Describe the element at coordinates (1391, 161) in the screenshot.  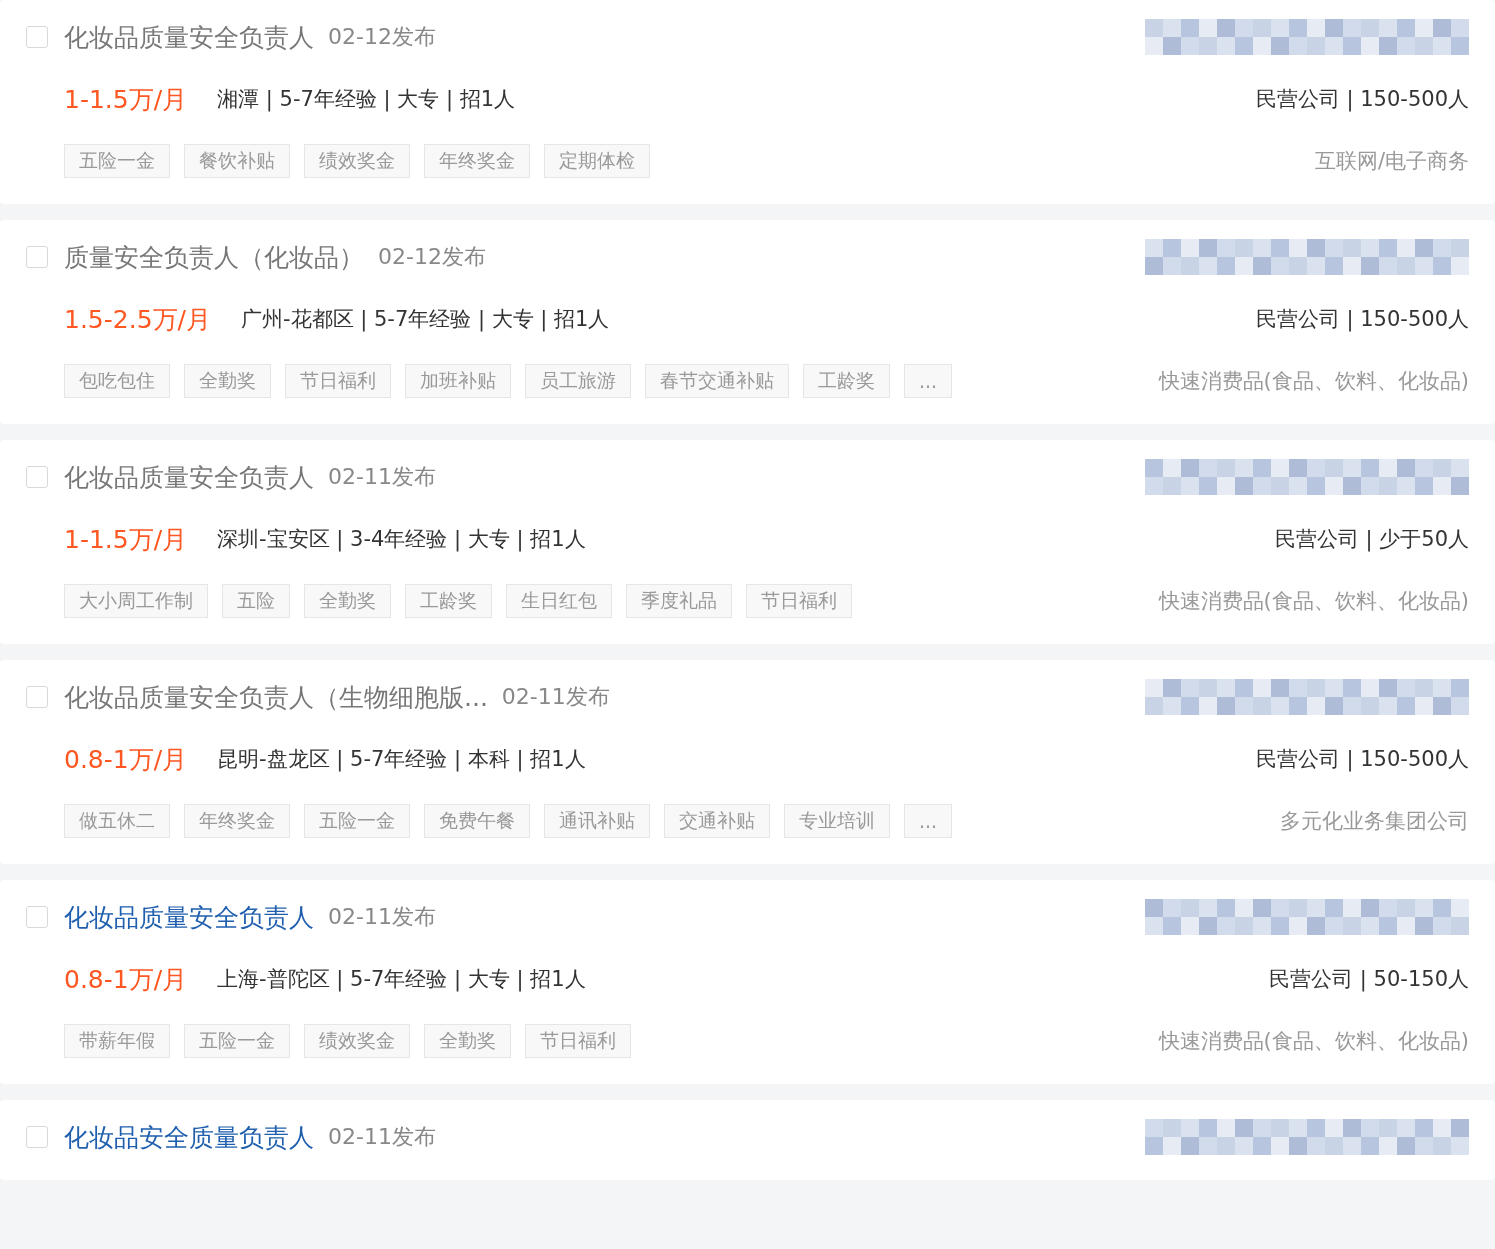
I see `industry: 互联网/电子商务` at that location.